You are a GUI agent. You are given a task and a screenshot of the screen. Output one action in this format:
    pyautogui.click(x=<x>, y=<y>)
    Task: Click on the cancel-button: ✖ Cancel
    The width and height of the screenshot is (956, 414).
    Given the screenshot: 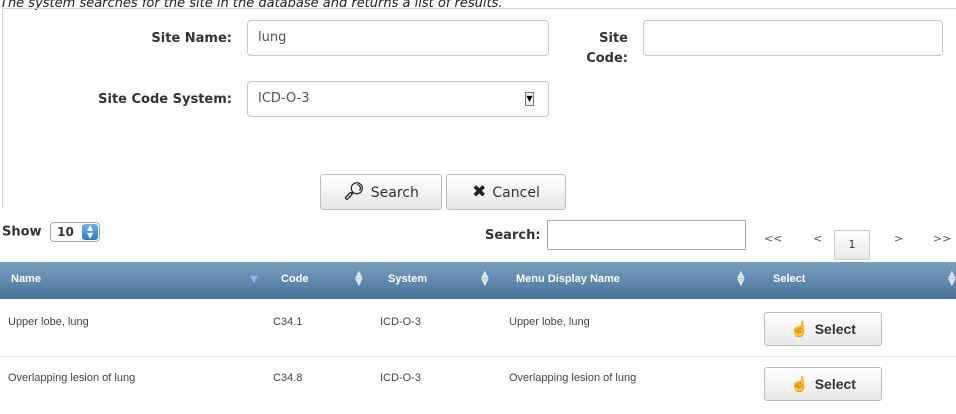 What is the action you would take?
    pyautogui.click(x=506, y=192)
    